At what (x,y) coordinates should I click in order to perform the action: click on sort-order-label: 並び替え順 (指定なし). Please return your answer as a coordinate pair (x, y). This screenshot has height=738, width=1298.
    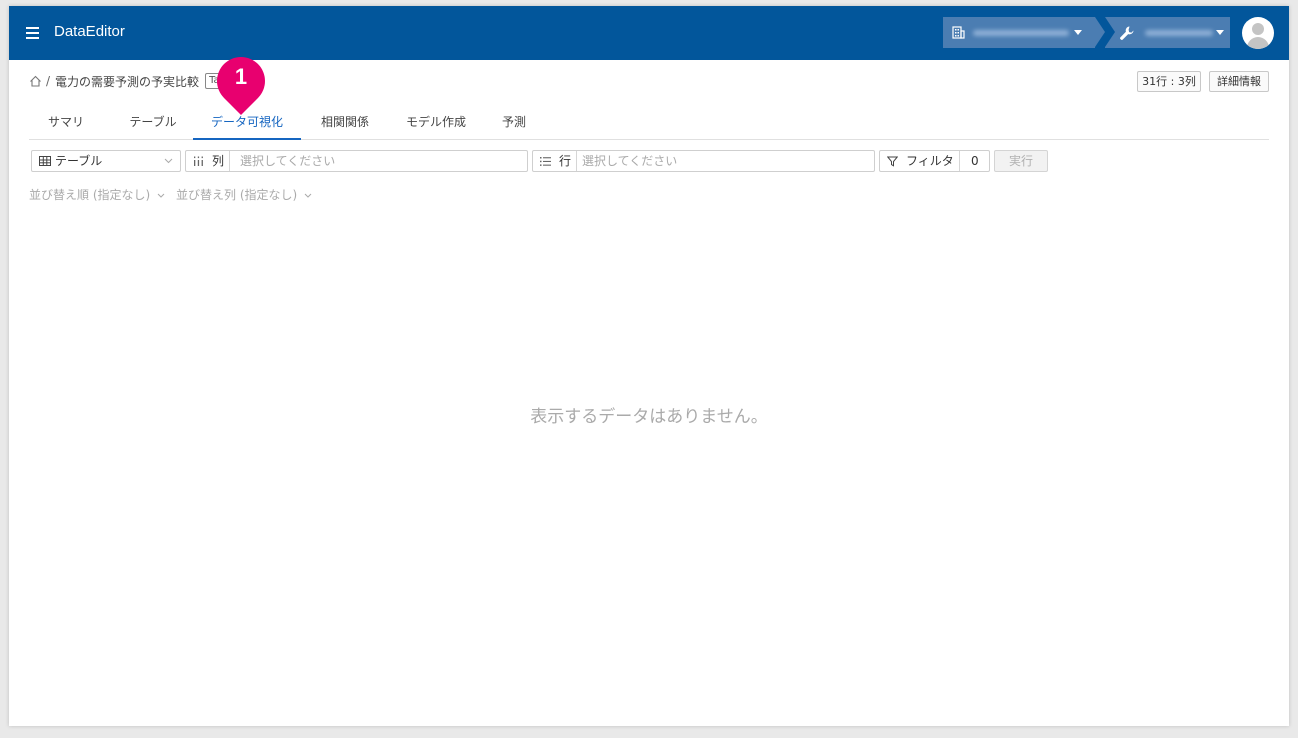
    Looking at the image, I should click on (90, 195).